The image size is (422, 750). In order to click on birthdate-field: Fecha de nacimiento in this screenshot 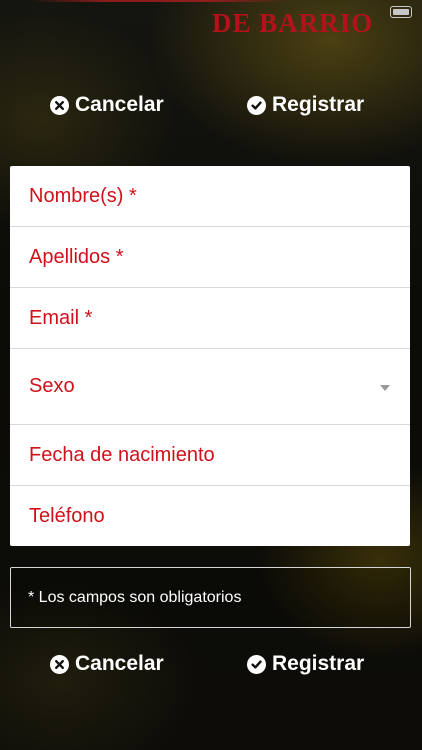, I will do `click(210, 455)`.